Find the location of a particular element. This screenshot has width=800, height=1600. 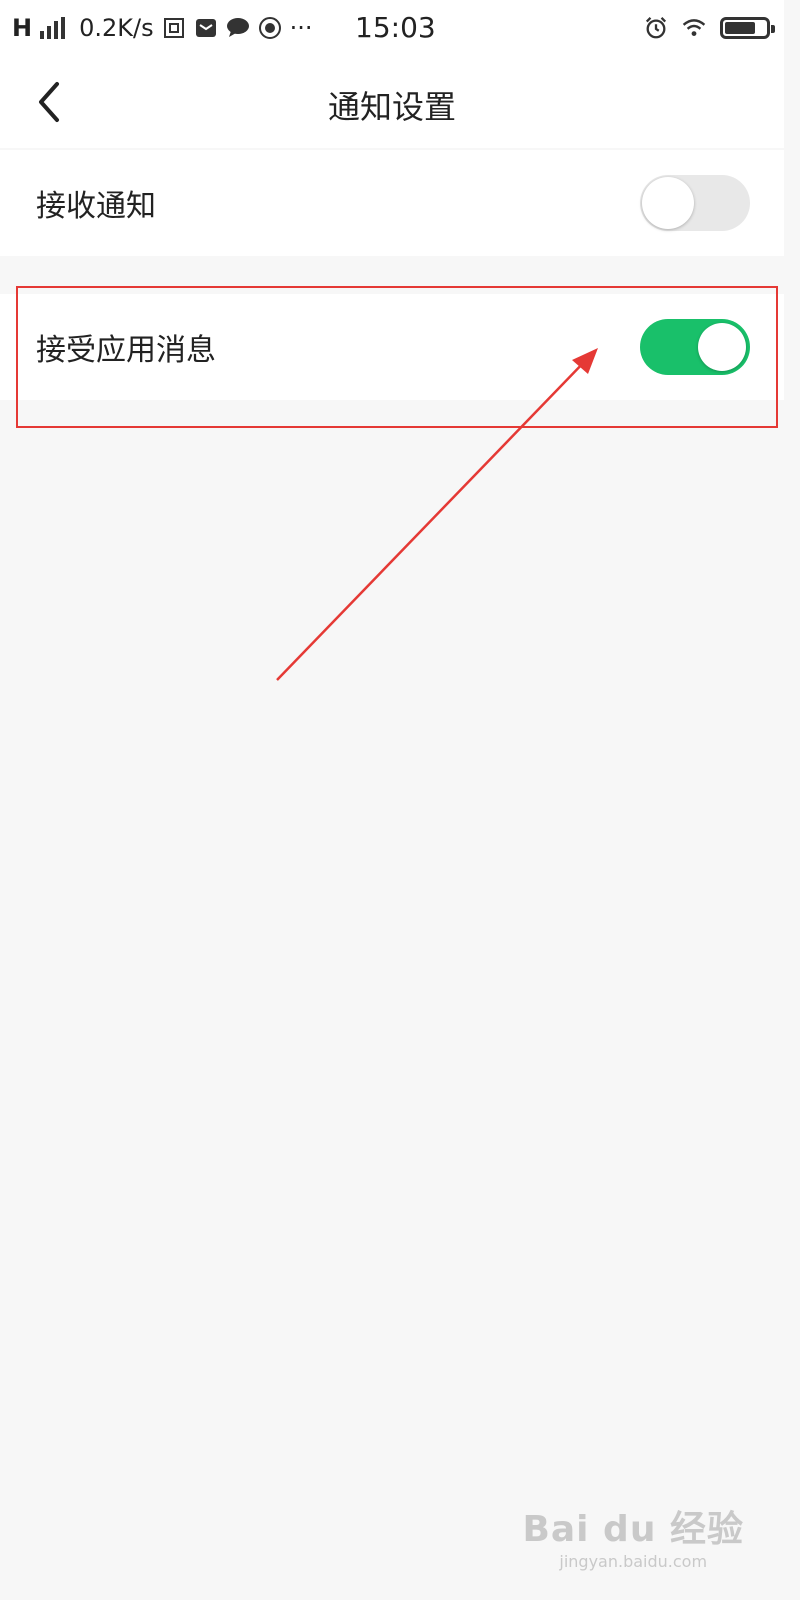

watermark: Bai du 经验 jingyan.baidu.com is located at coordinates (633, 1535).